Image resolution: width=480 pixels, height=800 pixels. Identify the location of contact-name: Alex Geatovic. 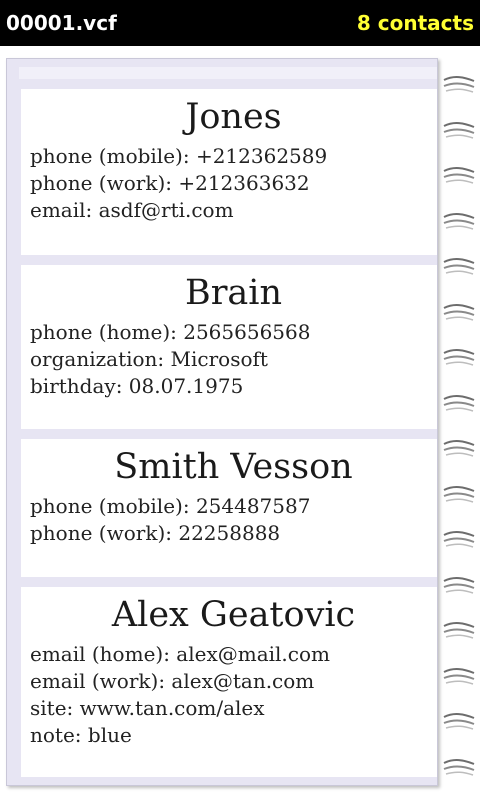
(233, 615).